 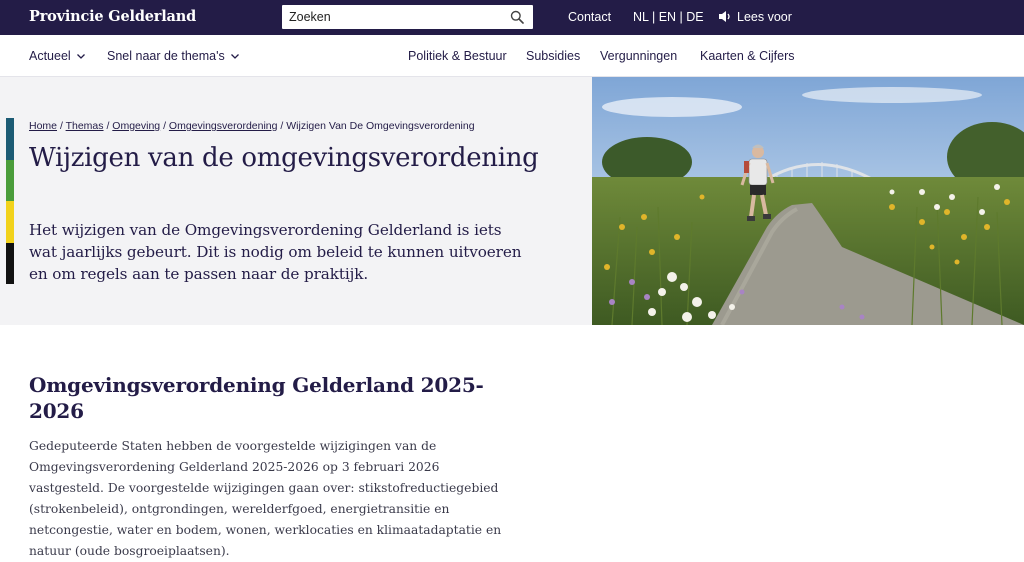 I want to click on read-aloud-label: Lees voor, so click(x=764, y=17).